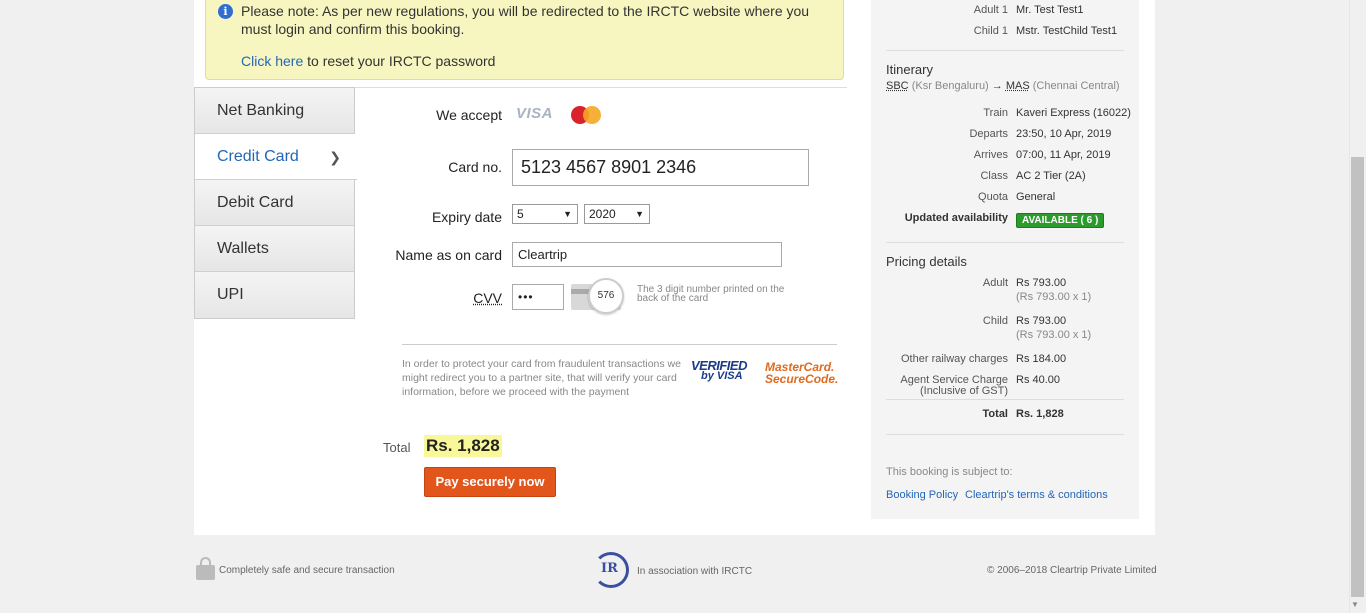 The image size is (1366, 613). What do you see at coordinates (926, 261) in the screenshot?
I see `pricing-title: Pricing details` at bounding box center [926, 261].